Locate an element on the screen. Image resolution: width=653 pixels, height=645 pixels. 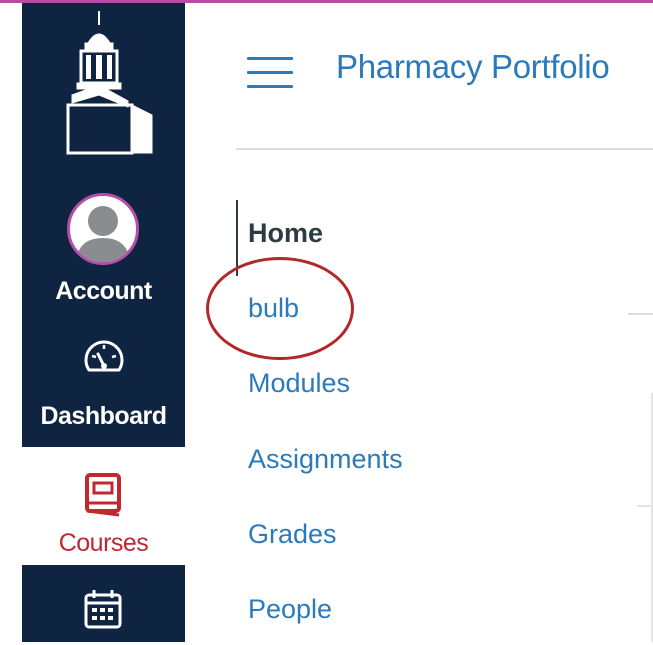
course-nav-grades: Grades is located at coordinates (292, 534).